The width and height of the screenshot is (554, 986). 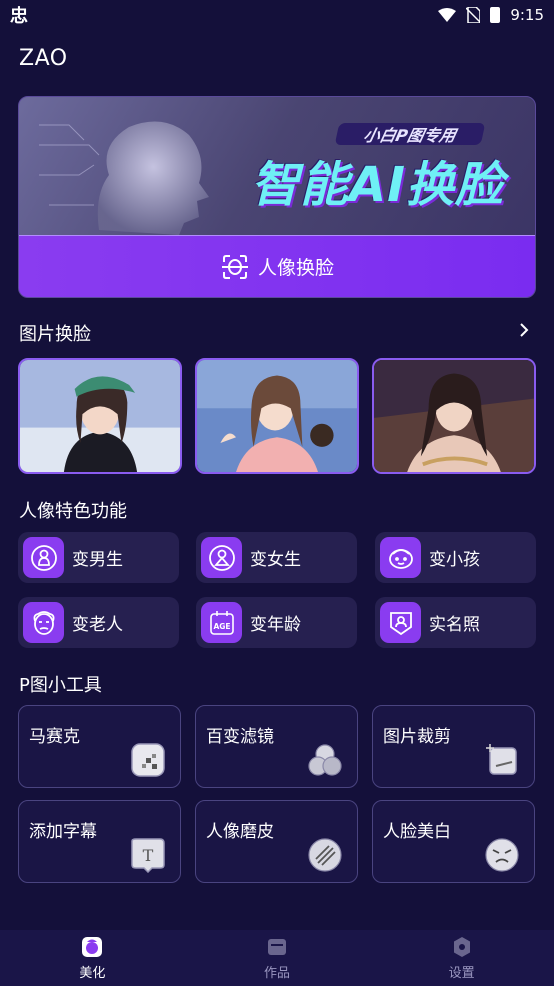 I want to click on feature-id-photo: 实名照, so click(x=455, y=622).